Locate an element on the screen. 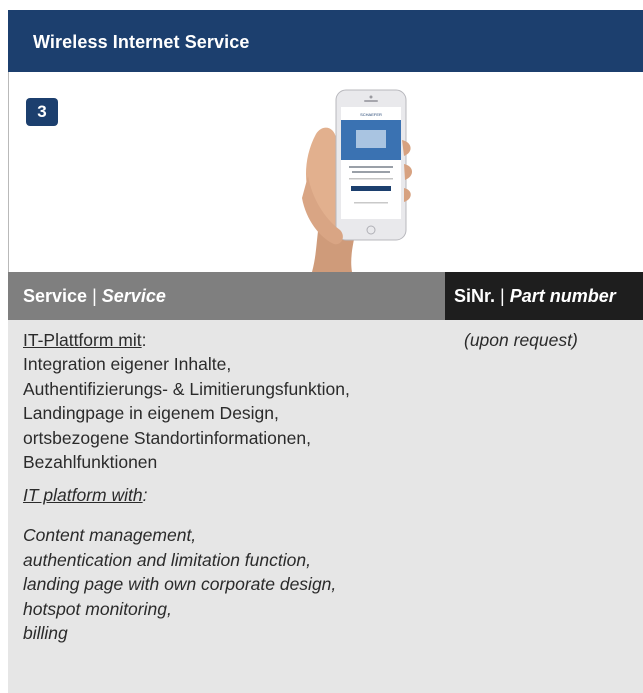 The width and height of the screenshot is (643, 693). en-line: landing page with own corporate design, is located at coordinates (180, 584).